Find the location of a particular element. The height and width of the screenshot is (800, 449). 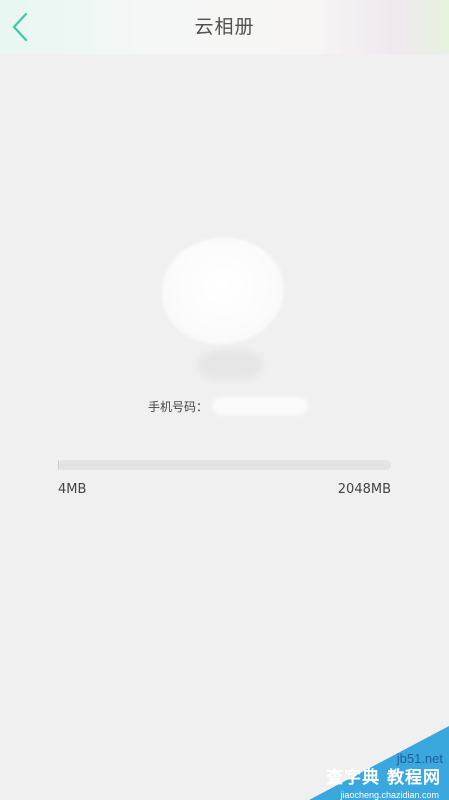

watermark: jb51.net 查字典 教程网 jiaocheng.chazidian.com is located at coordinates (379, 763).